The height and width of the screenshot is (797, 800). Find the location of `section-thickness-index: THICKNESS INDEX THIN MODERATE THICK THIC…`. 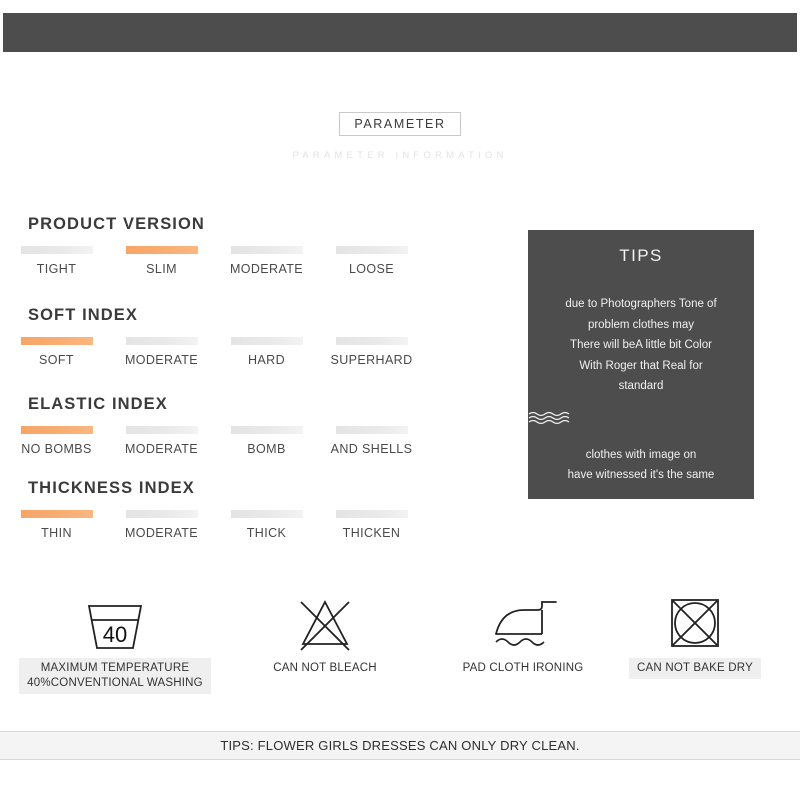

section-thickness-index: THICKNESS INDEX THIN MODERATE THICK THIC… is located at coordinates (259, 512).